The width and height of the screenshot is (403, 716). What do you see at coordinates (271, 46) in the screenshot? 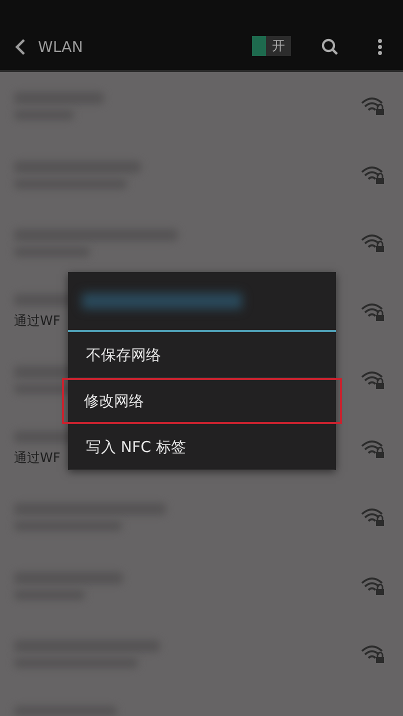
I see `wlan-switch: 开` at bounding box center [271, 46].